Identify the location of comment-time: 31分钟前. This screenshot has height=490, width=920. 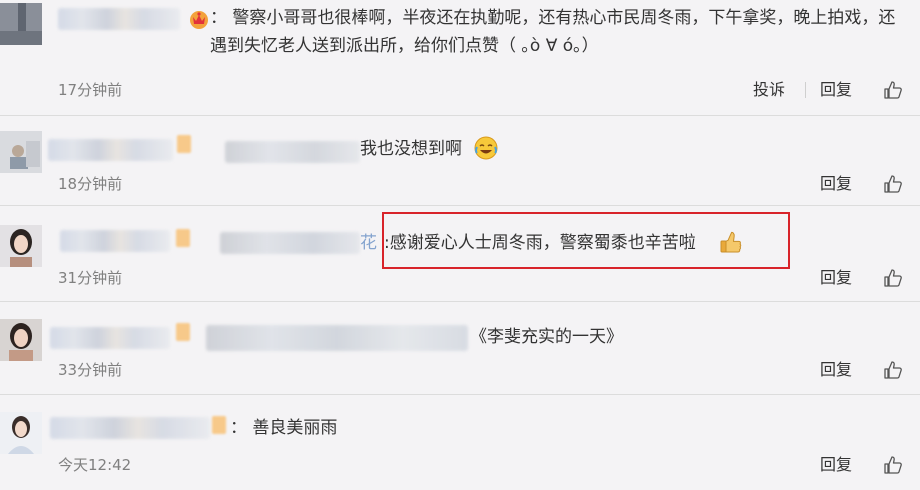
(90, 278).